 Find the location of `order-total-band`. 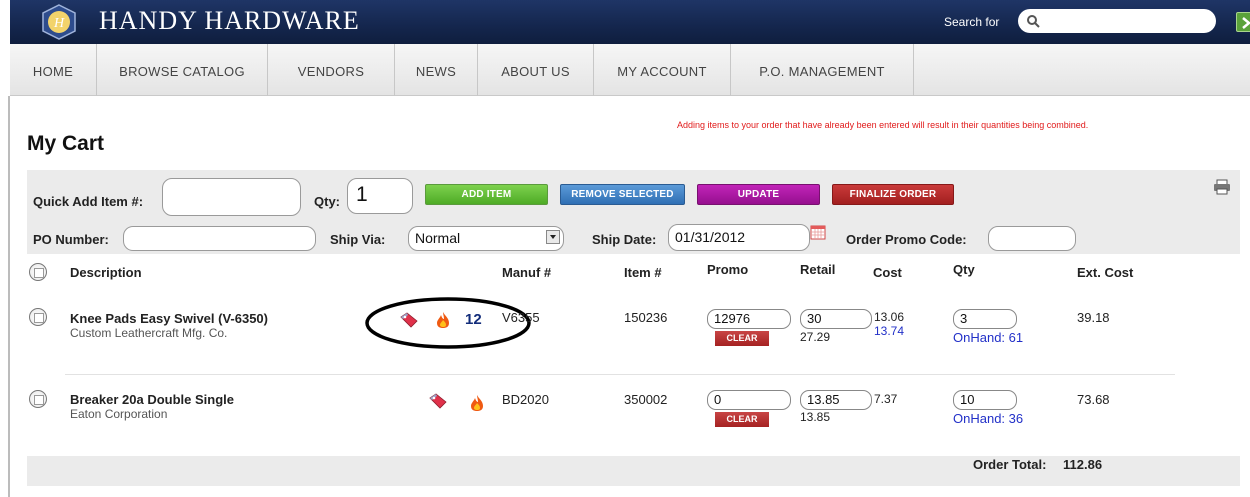

order-total-band is located at coordinates (633, 471).